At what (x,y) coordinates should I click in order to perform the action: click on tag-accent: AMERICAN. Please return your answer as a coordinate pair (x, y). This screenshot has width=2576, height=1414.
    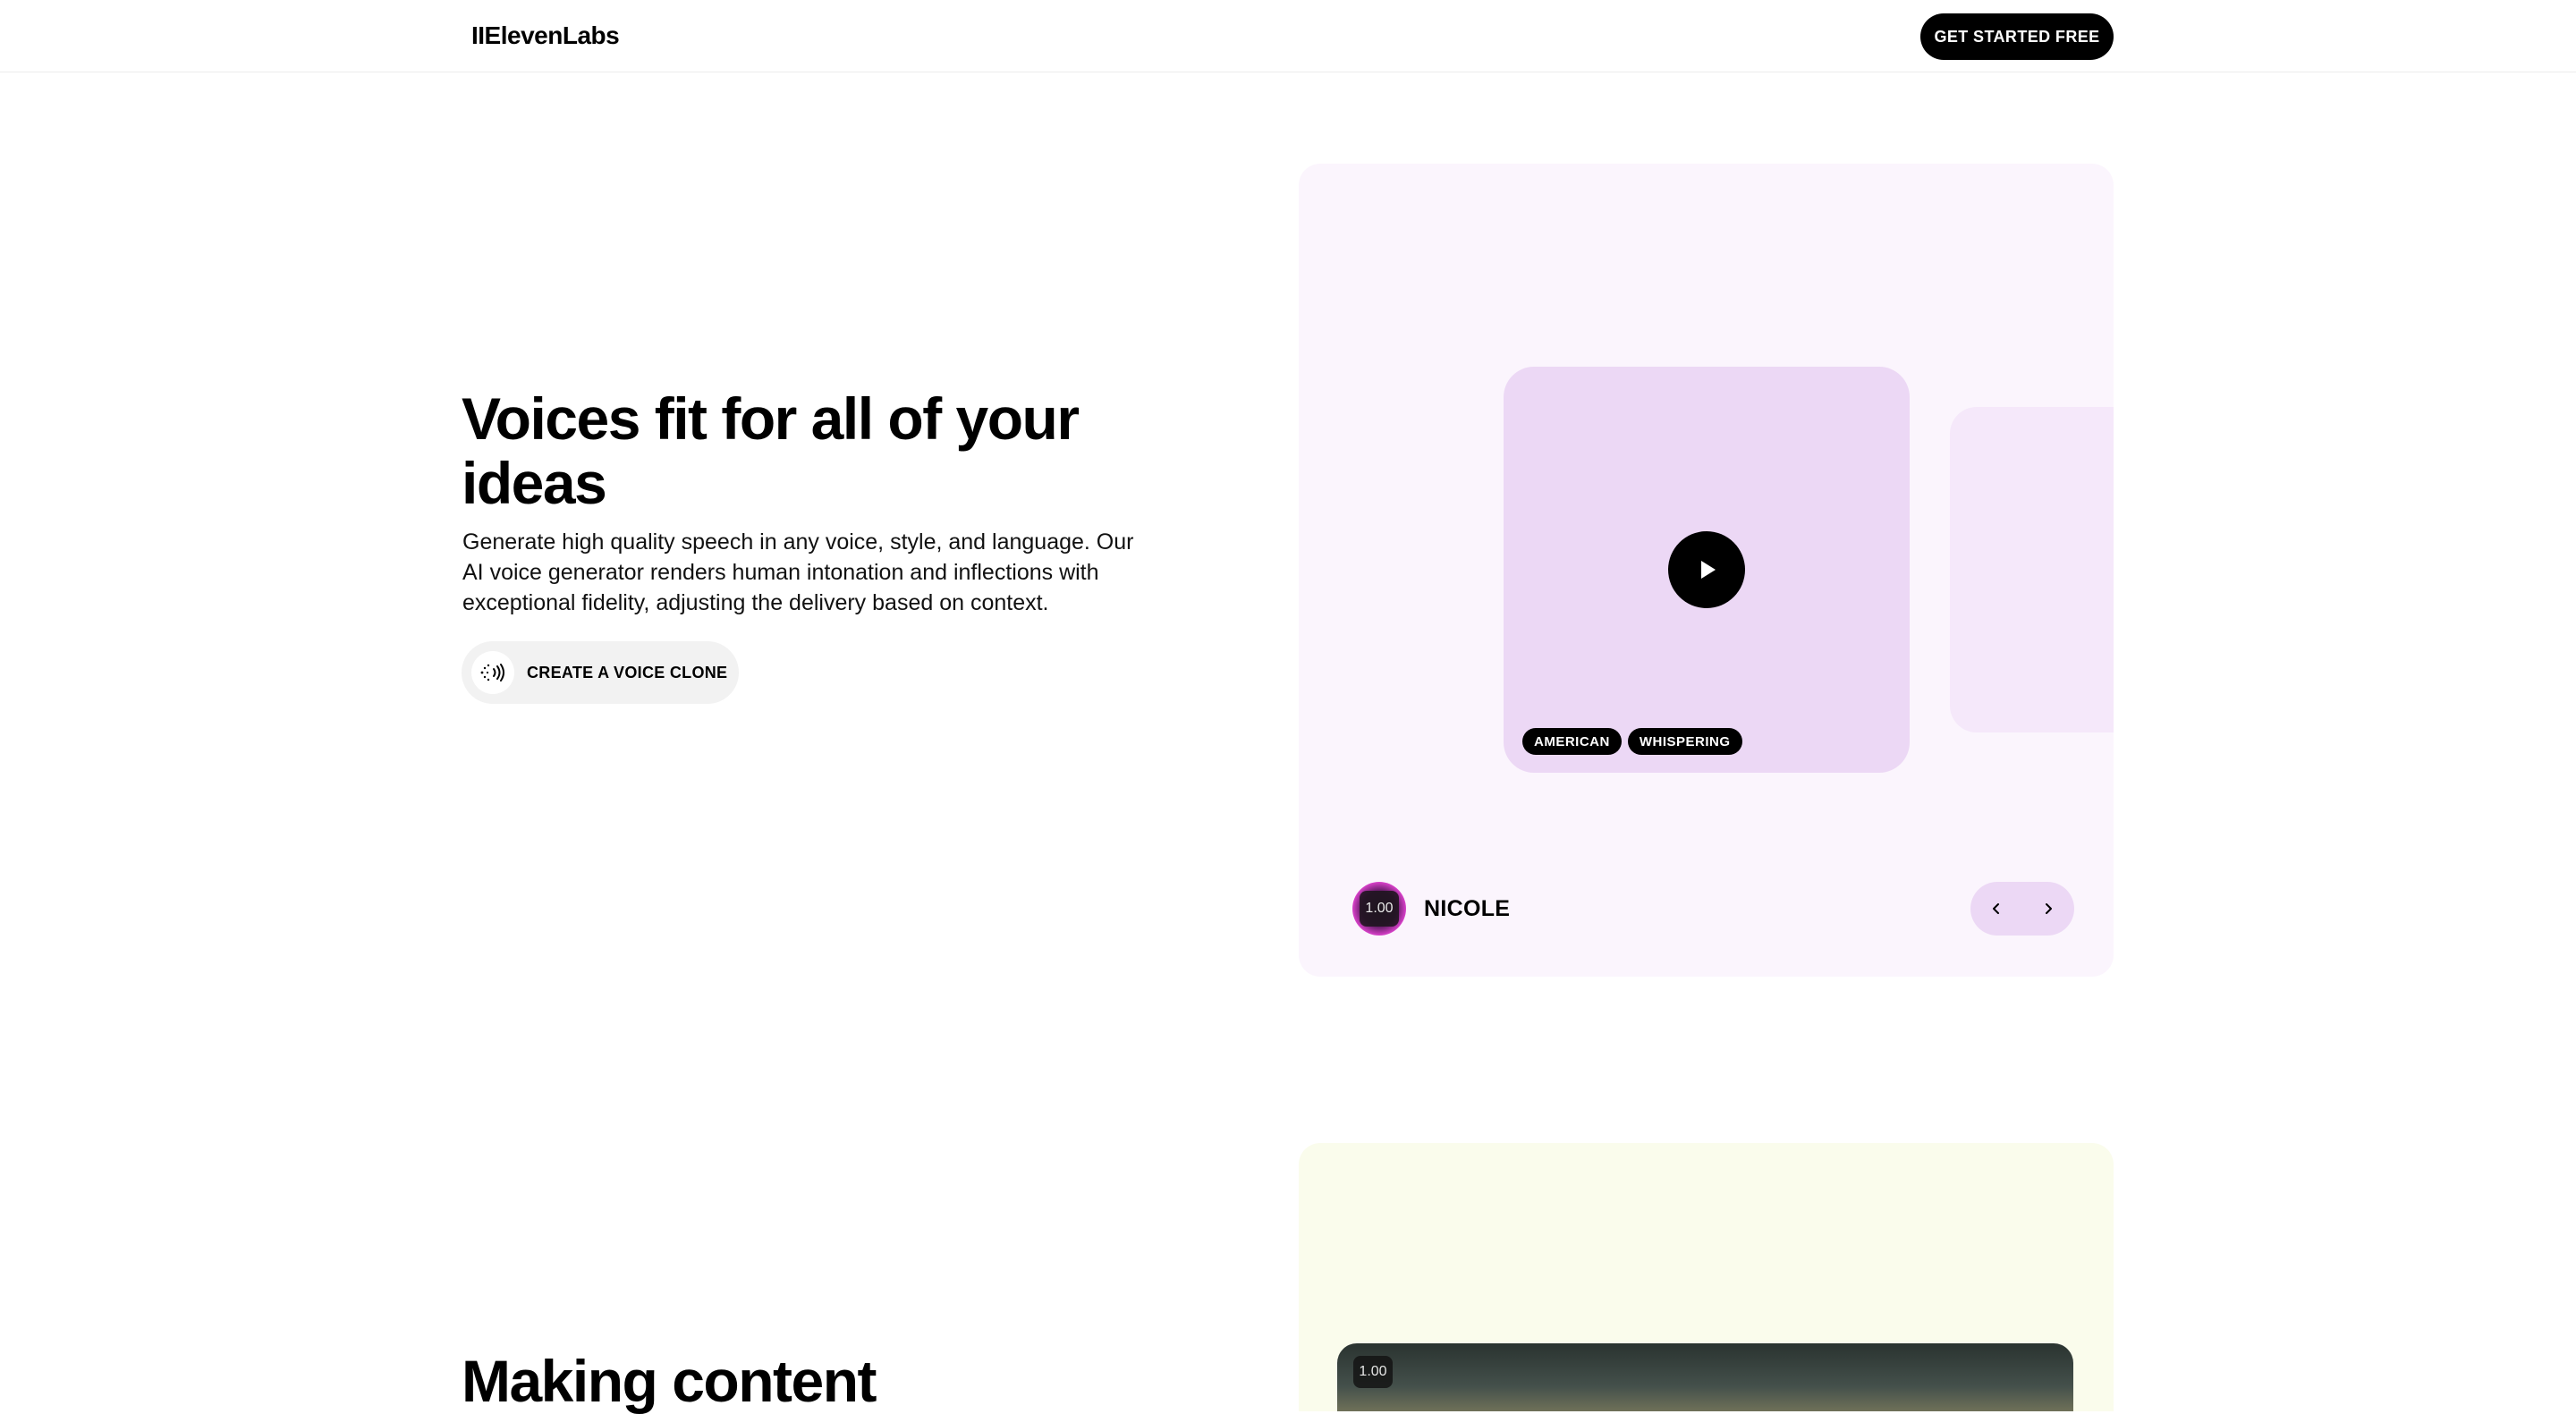
    Looking at the image, I should click on (1572, 741).